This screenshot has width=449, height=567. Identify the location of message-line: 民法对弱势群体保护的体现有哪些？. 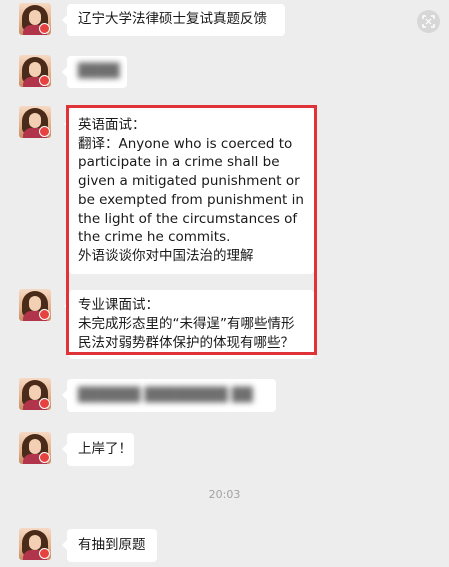
(186, 343).